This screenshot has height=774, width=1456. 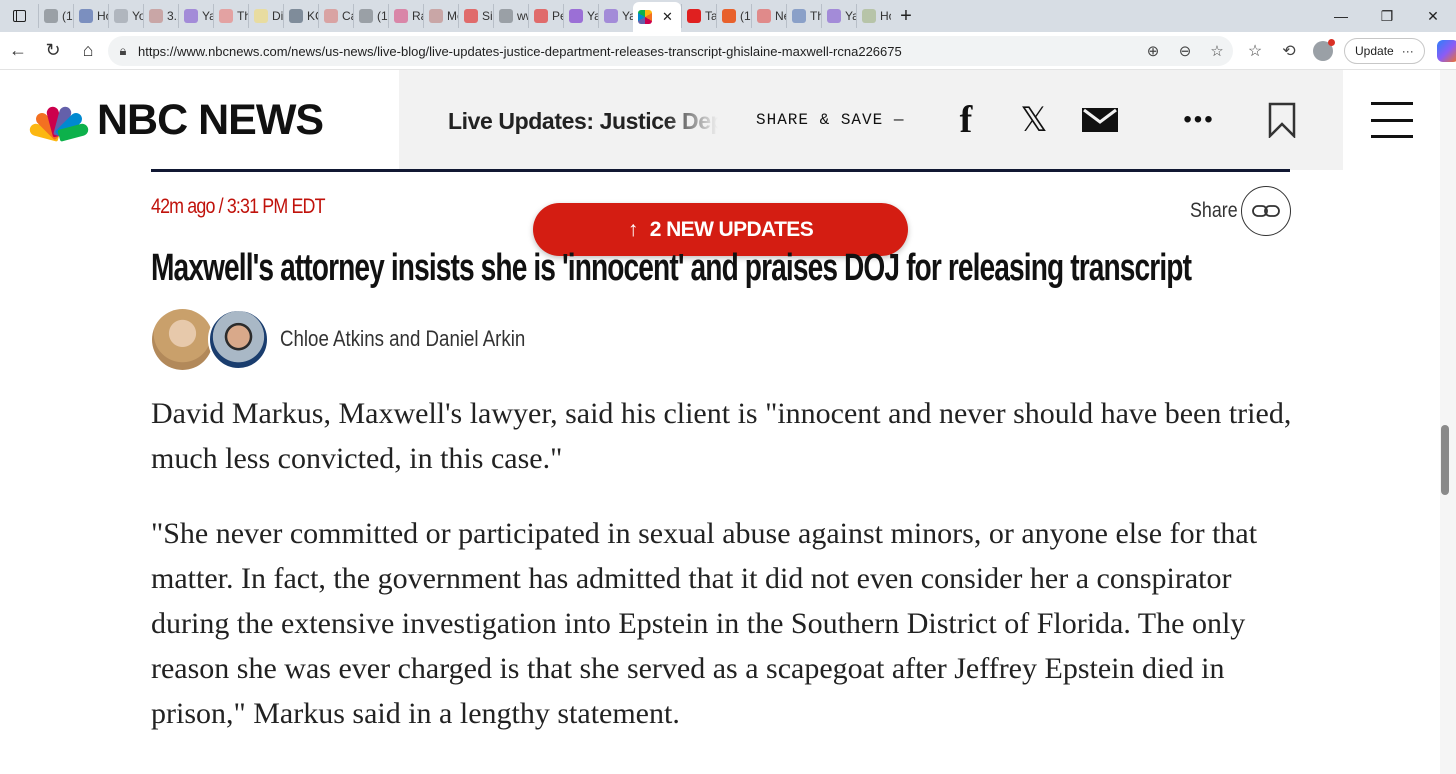 I want to click on close-tab-icon: ✕, so click(x=667, y=17).